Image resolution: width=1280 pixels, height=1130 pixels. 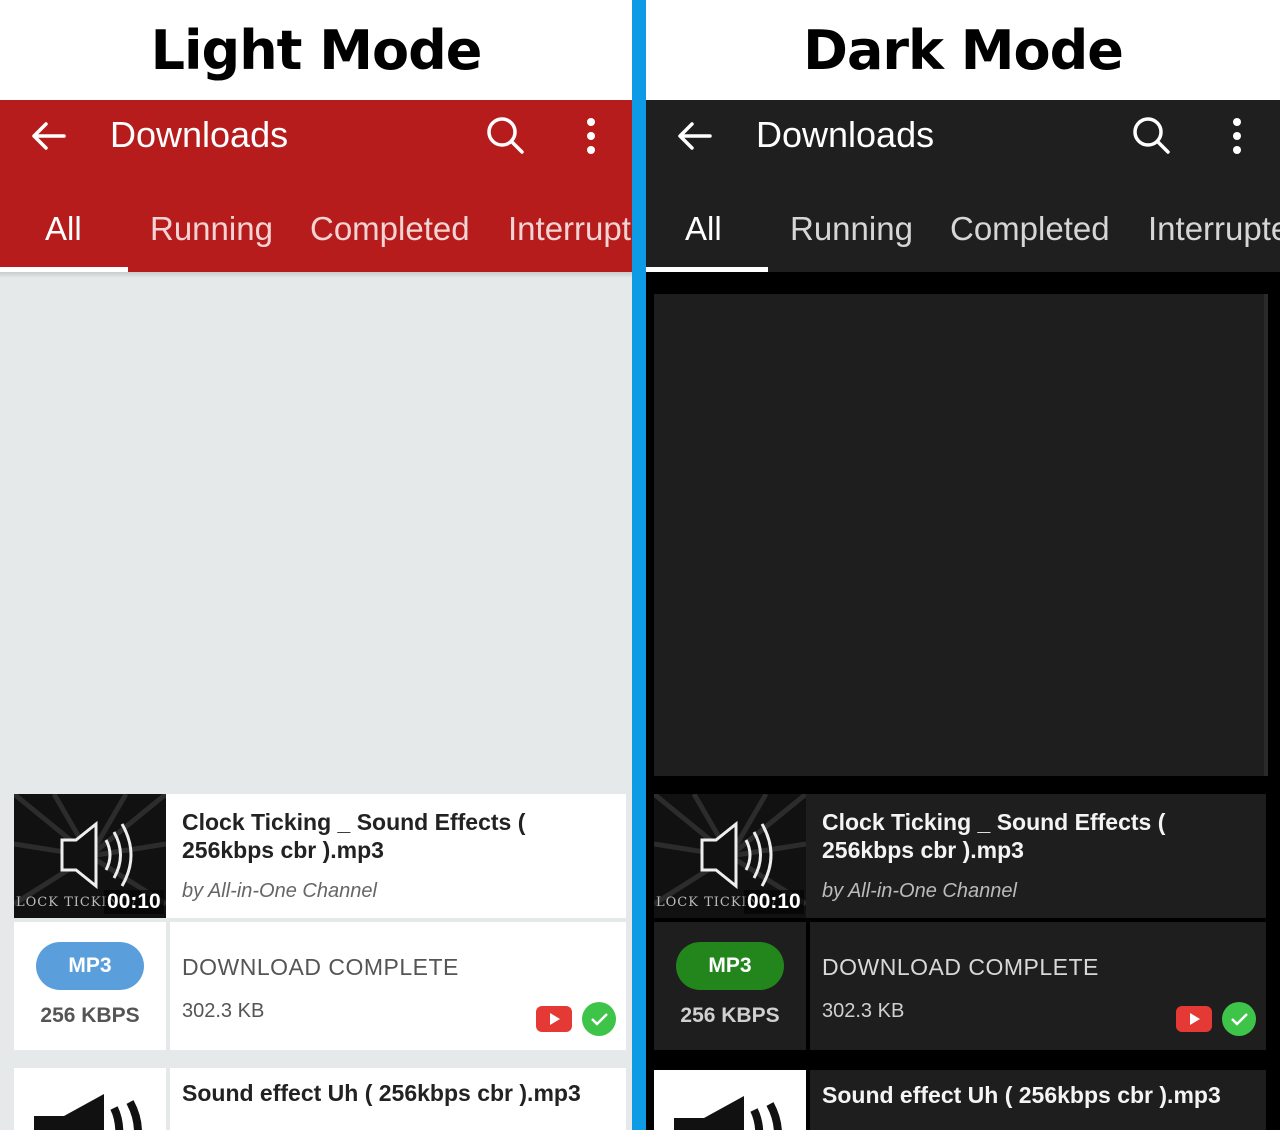 What do you see at coordinates (316, 275) in the screenshot?
I see `appbar-shadow` at bounding box center [316, 275].